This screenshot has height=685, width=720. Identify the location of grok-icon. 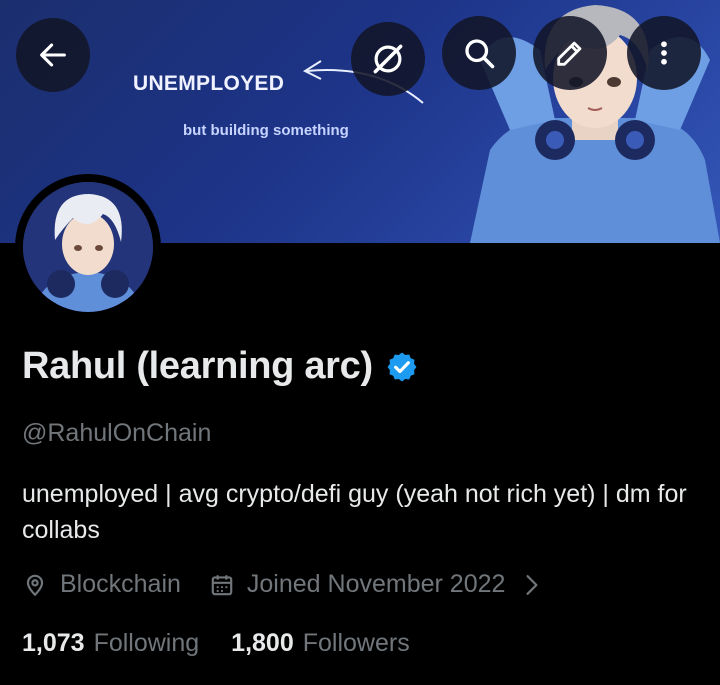
(388, 59).